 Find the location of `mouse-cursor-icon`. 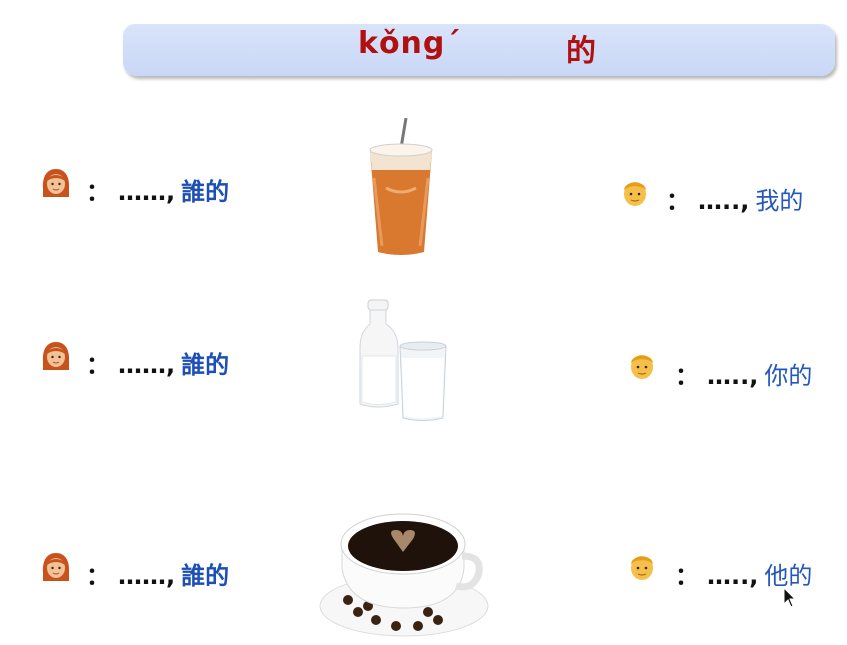

mouse-cursor-icon is located at coordinates (790, 597).